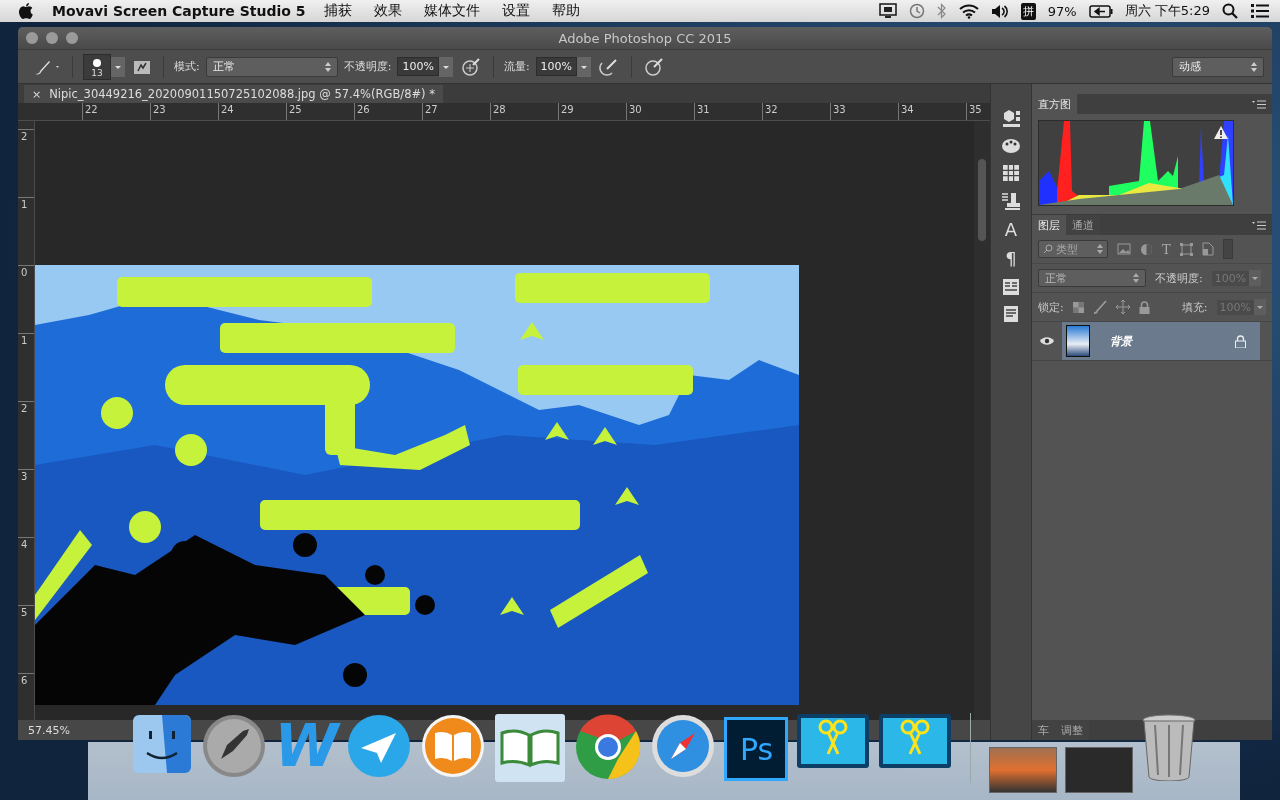 This screenshot has height=800, width=1280. Describe the element at coordinates (654, 66) in the screenshot. I see `pressure-size-icon` at that location.